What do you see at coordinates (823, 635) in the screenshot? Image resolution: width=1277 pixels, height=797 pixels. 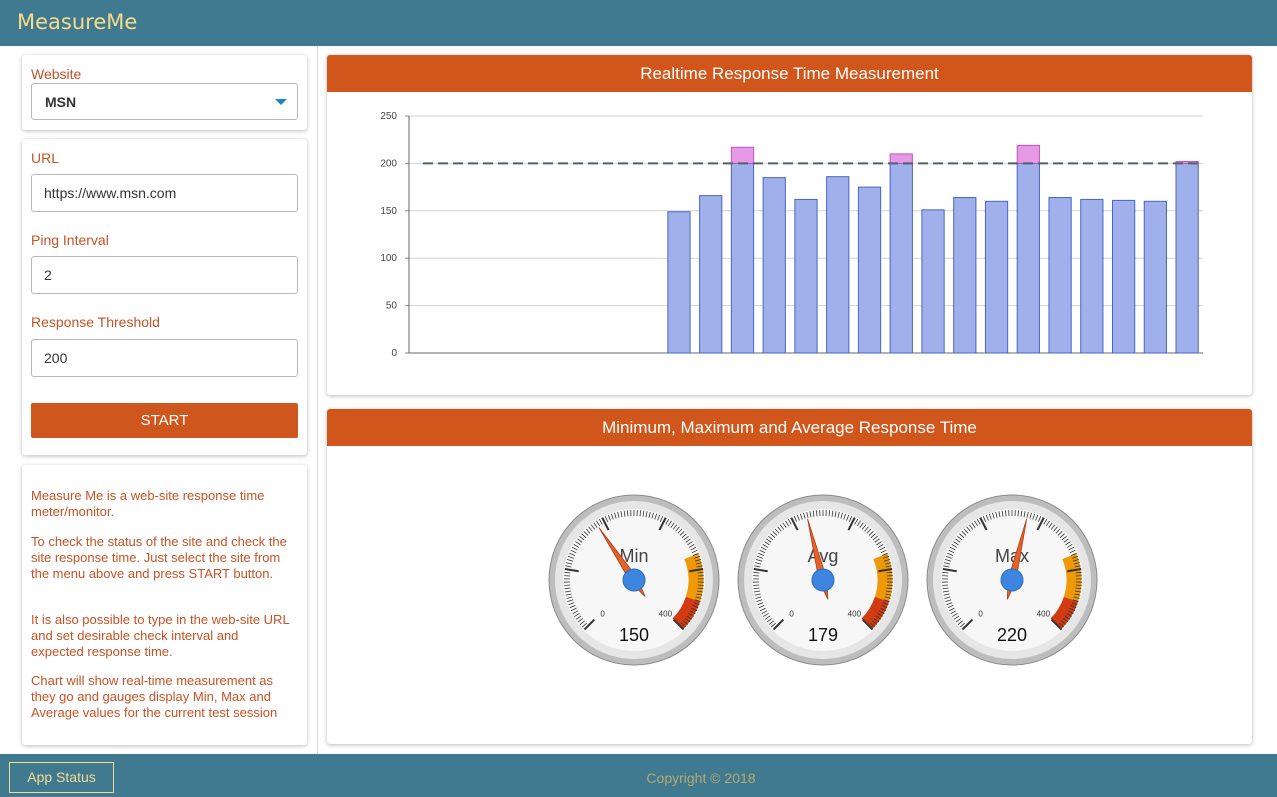 I see `gauge-value: 179` at bounding box center [823, 635].